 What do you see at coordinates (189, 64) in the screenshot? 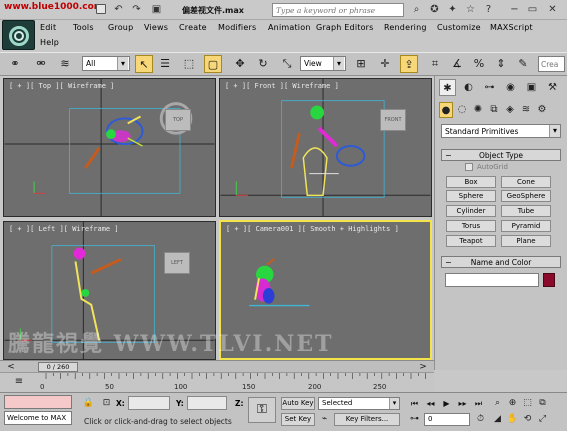
I see `rectangular-region-icon: ⬚` at bounding box center [189, 64].